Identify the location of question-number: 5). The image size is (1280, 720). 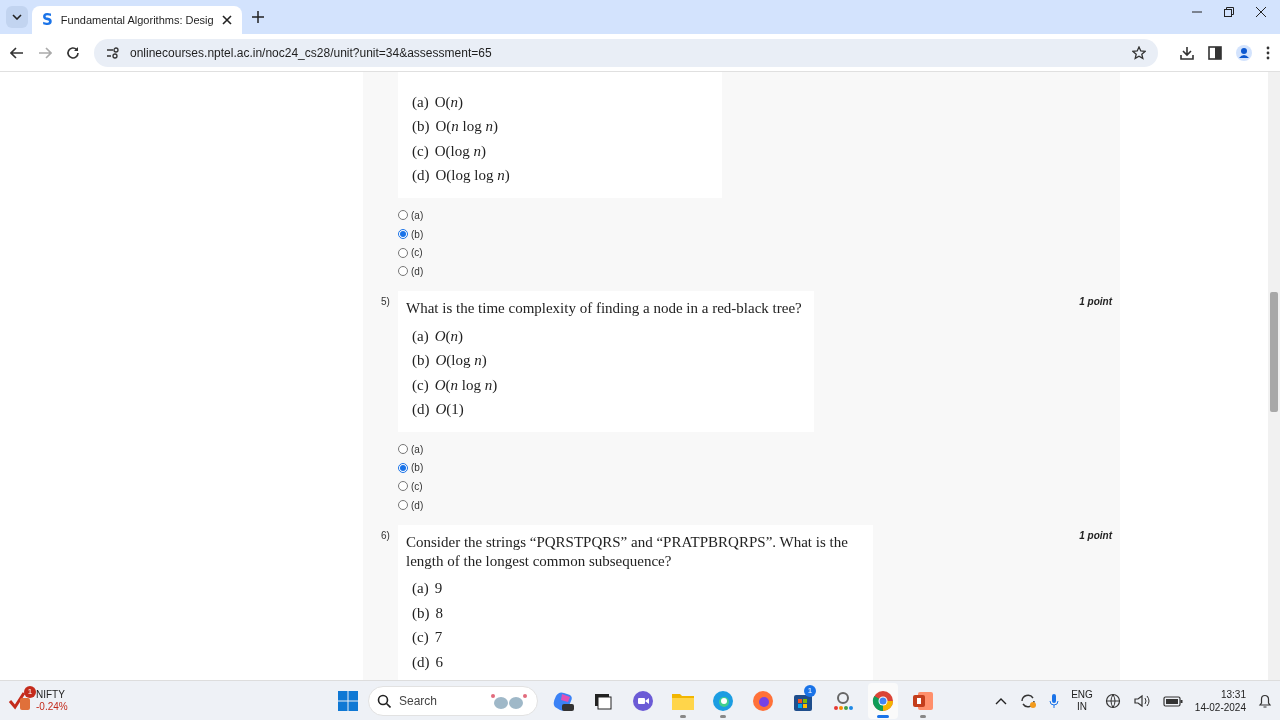
(385, 300).